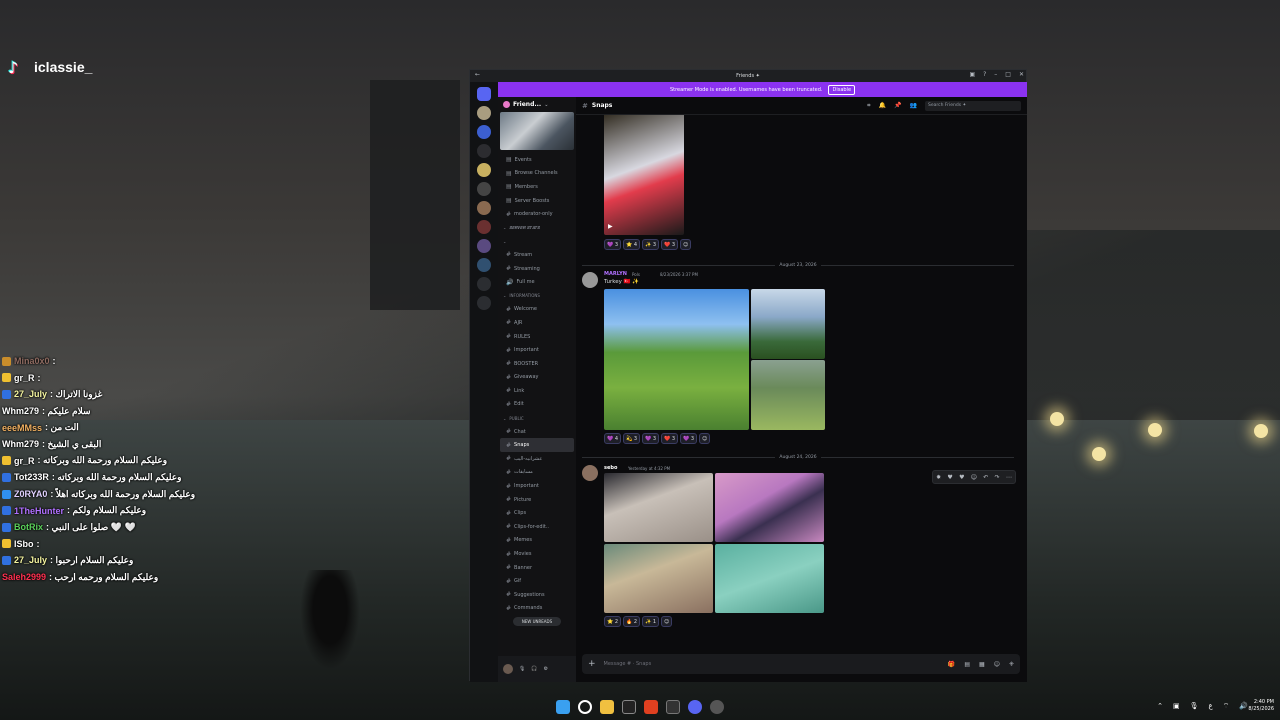  What do you see at coordinates (1021, 74) in the screenshot?
I see `close-button: ✕` at bounding box center [1021, 74].